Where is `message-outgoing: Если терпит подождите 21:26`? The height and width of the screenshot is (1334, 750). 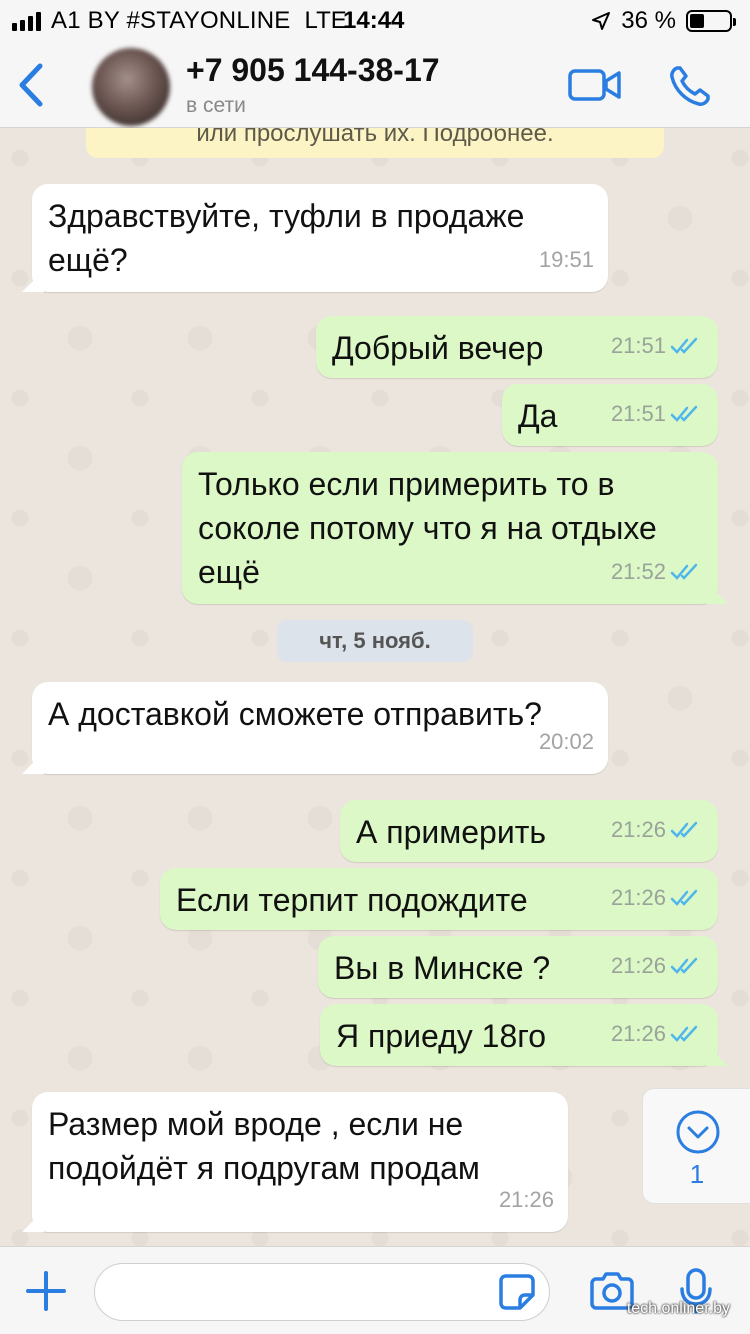 message-outgoing: Если терпит подождите 21:26 is located at coordinates (439, 899).